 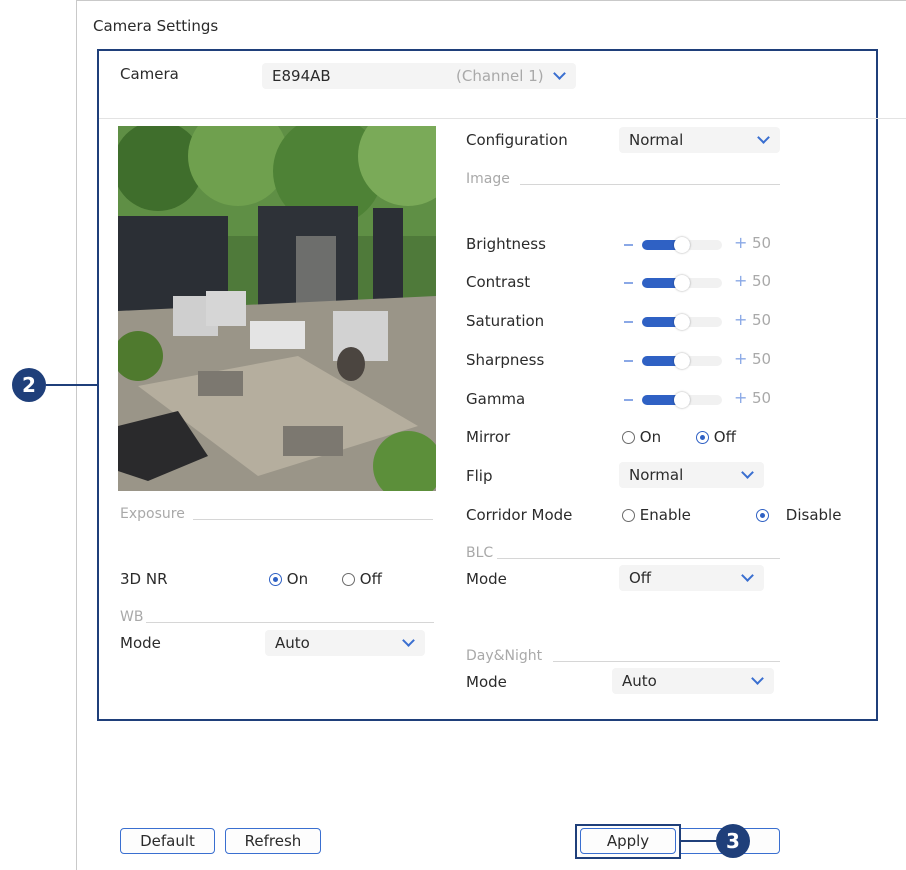 I want to click on contrast-value: 50, so click(x=762, y=281).